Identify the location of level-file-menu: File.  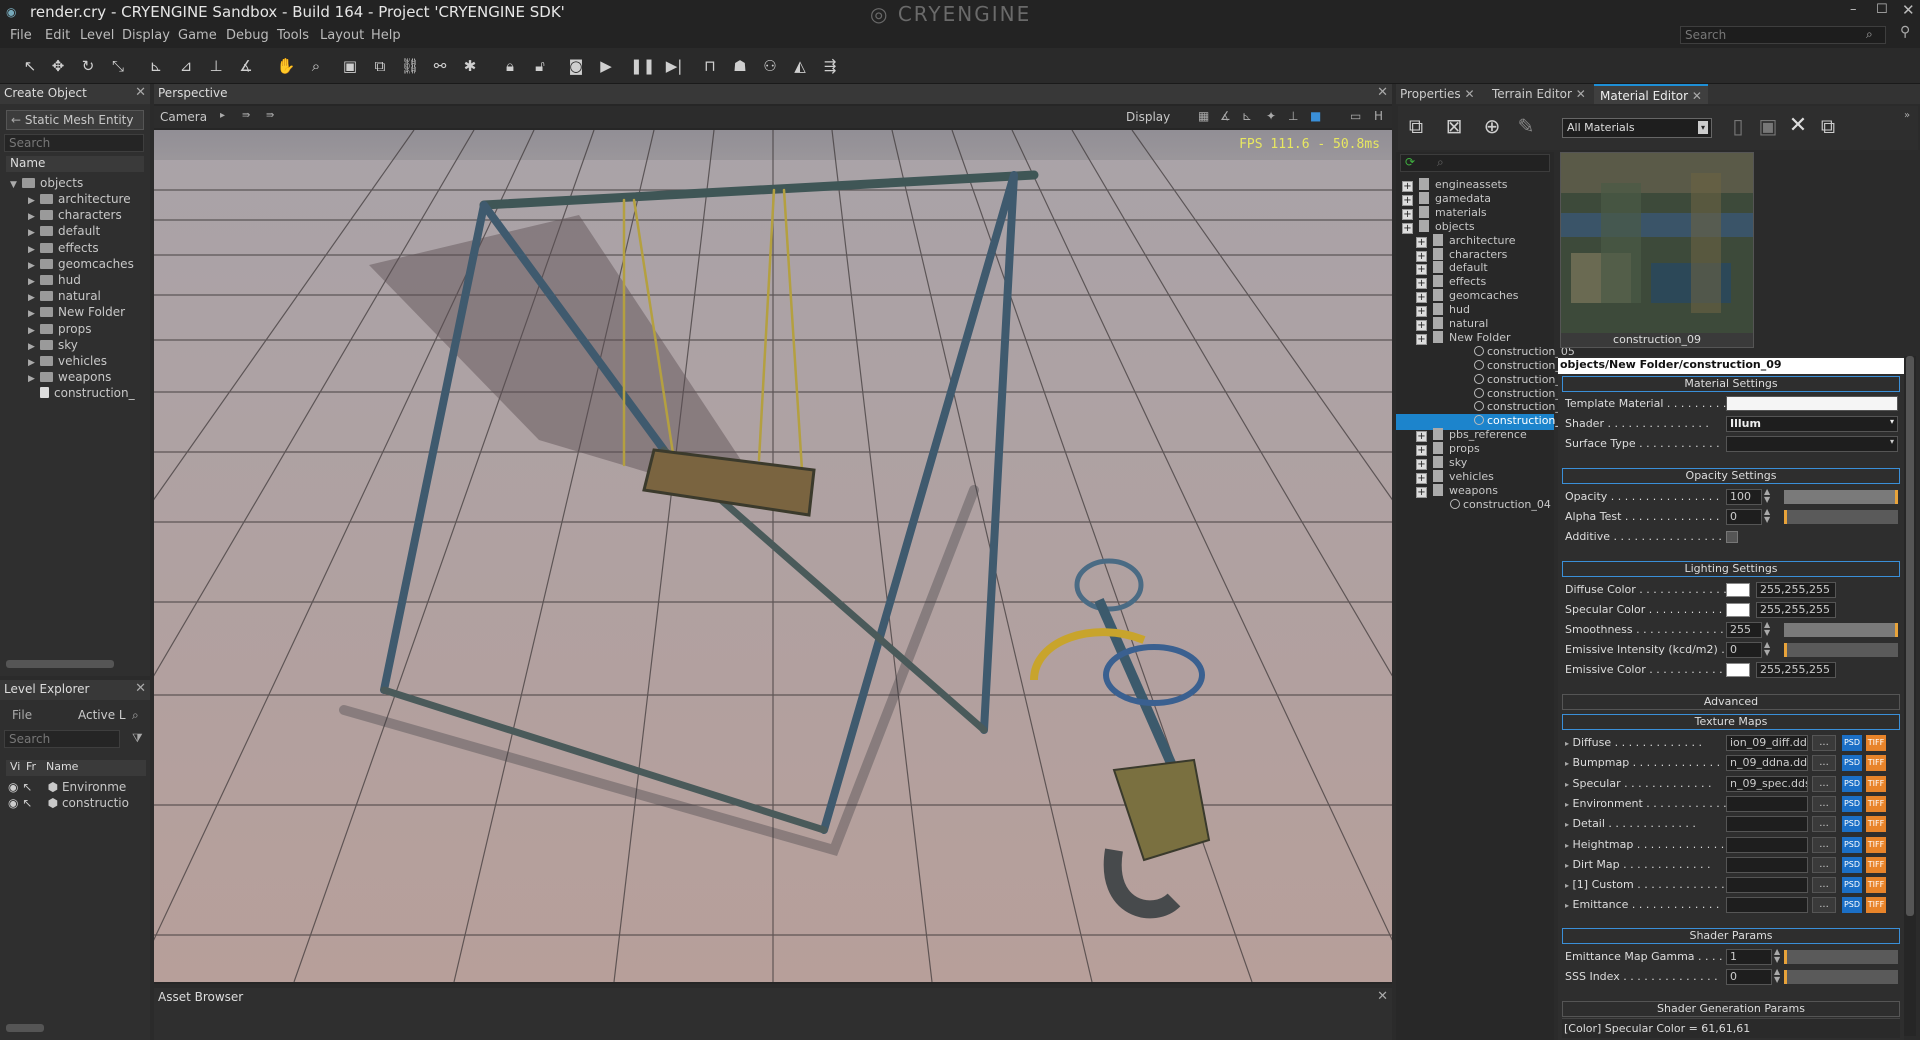
(22, 715).